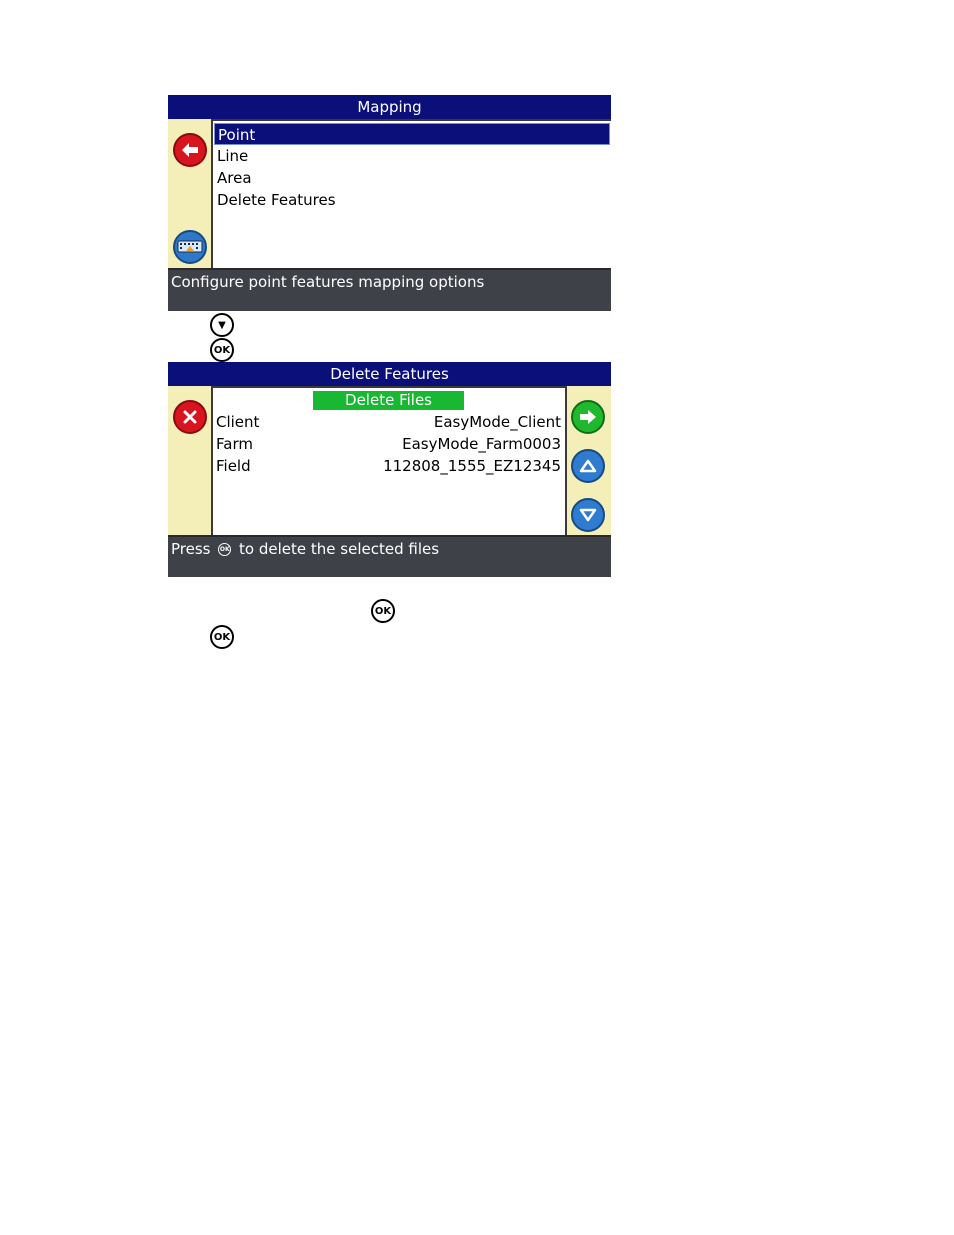 Image resolution: width=954 pixels, height=1235 pixels. What do you see at coordinates (388, 400) in the screenshot?
I see `delete-files-header: Delete Files` at bounding box center [388, 400].